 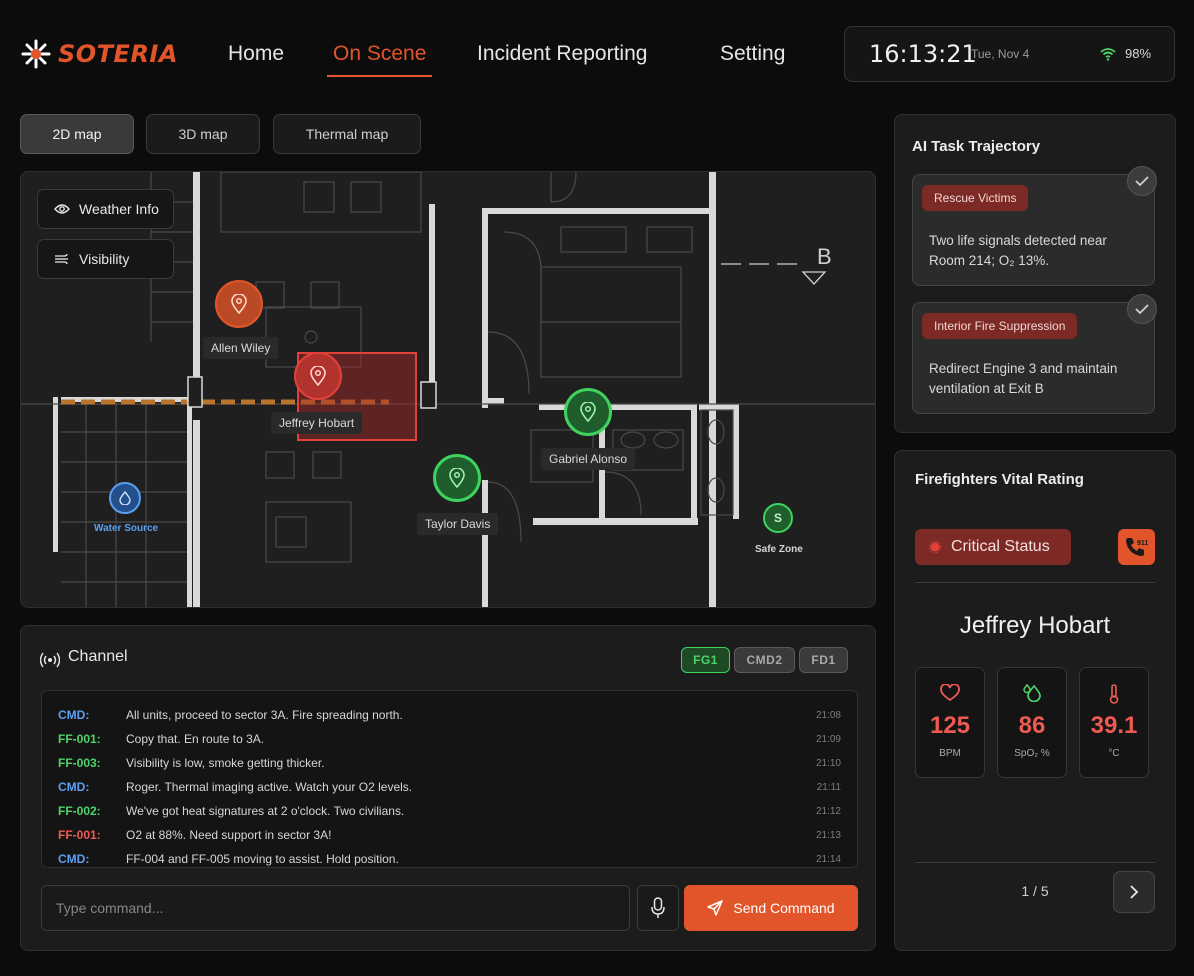 I want to click on firefighter-label-allen-wiley: Allen Wiley, so click(x=241, y=348).